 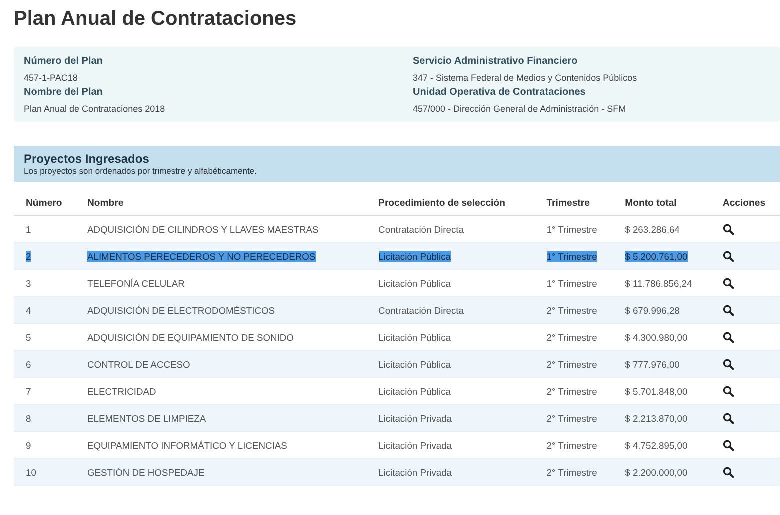 I want to click on field-value: 457-1-PAC18, so click(x=51, y=78).